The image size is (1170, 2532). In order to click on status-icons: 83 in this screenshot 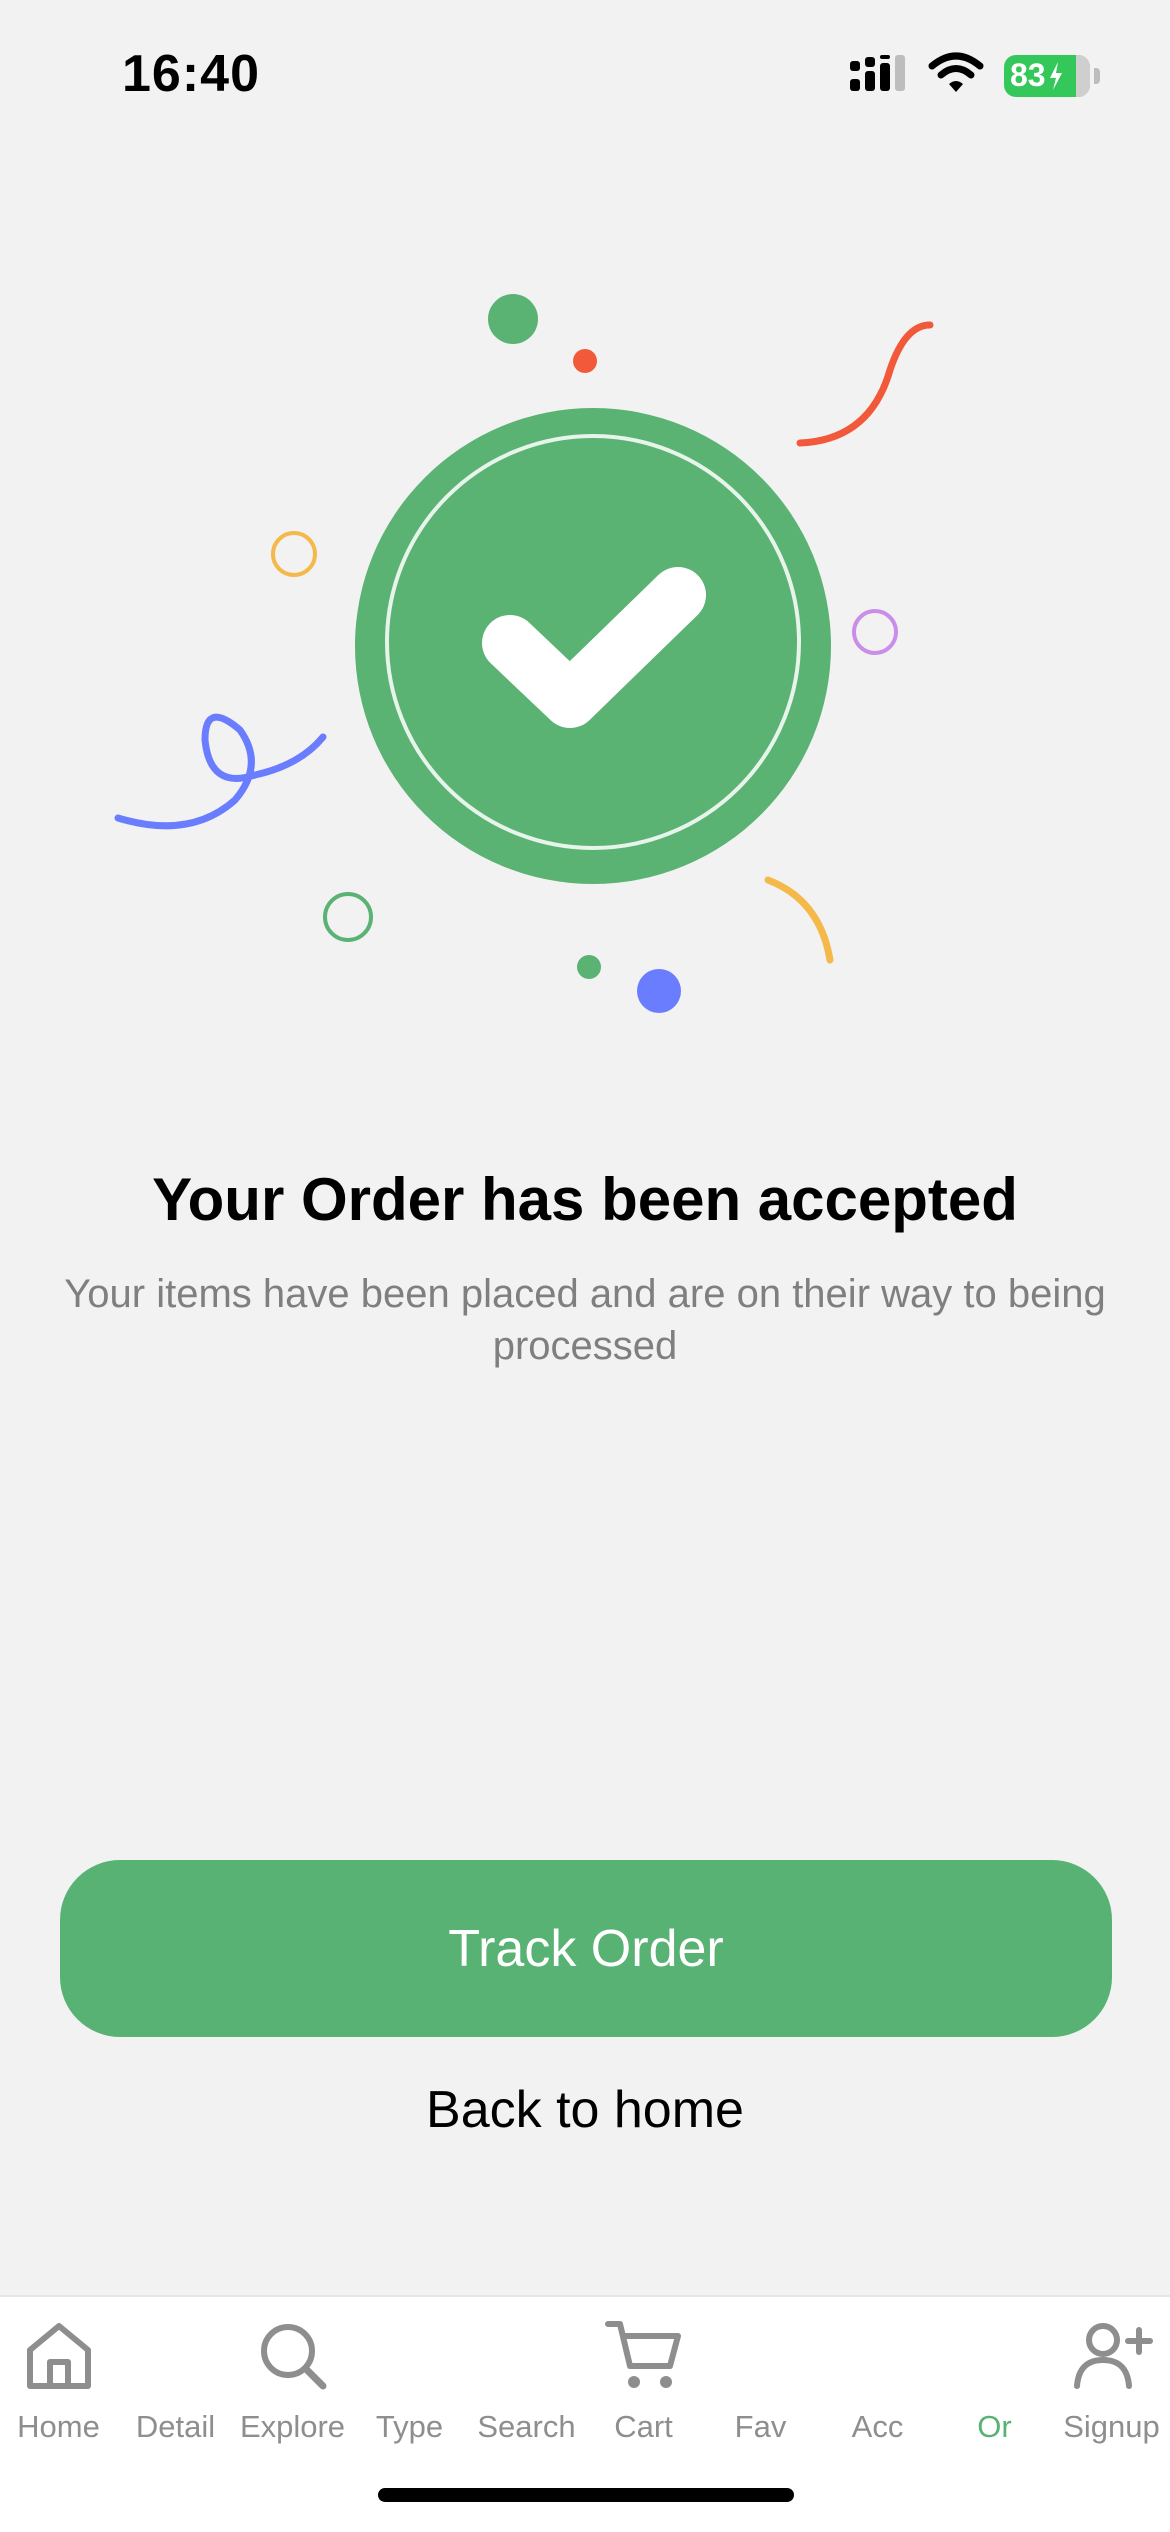, I will do `click(974, 75)`.